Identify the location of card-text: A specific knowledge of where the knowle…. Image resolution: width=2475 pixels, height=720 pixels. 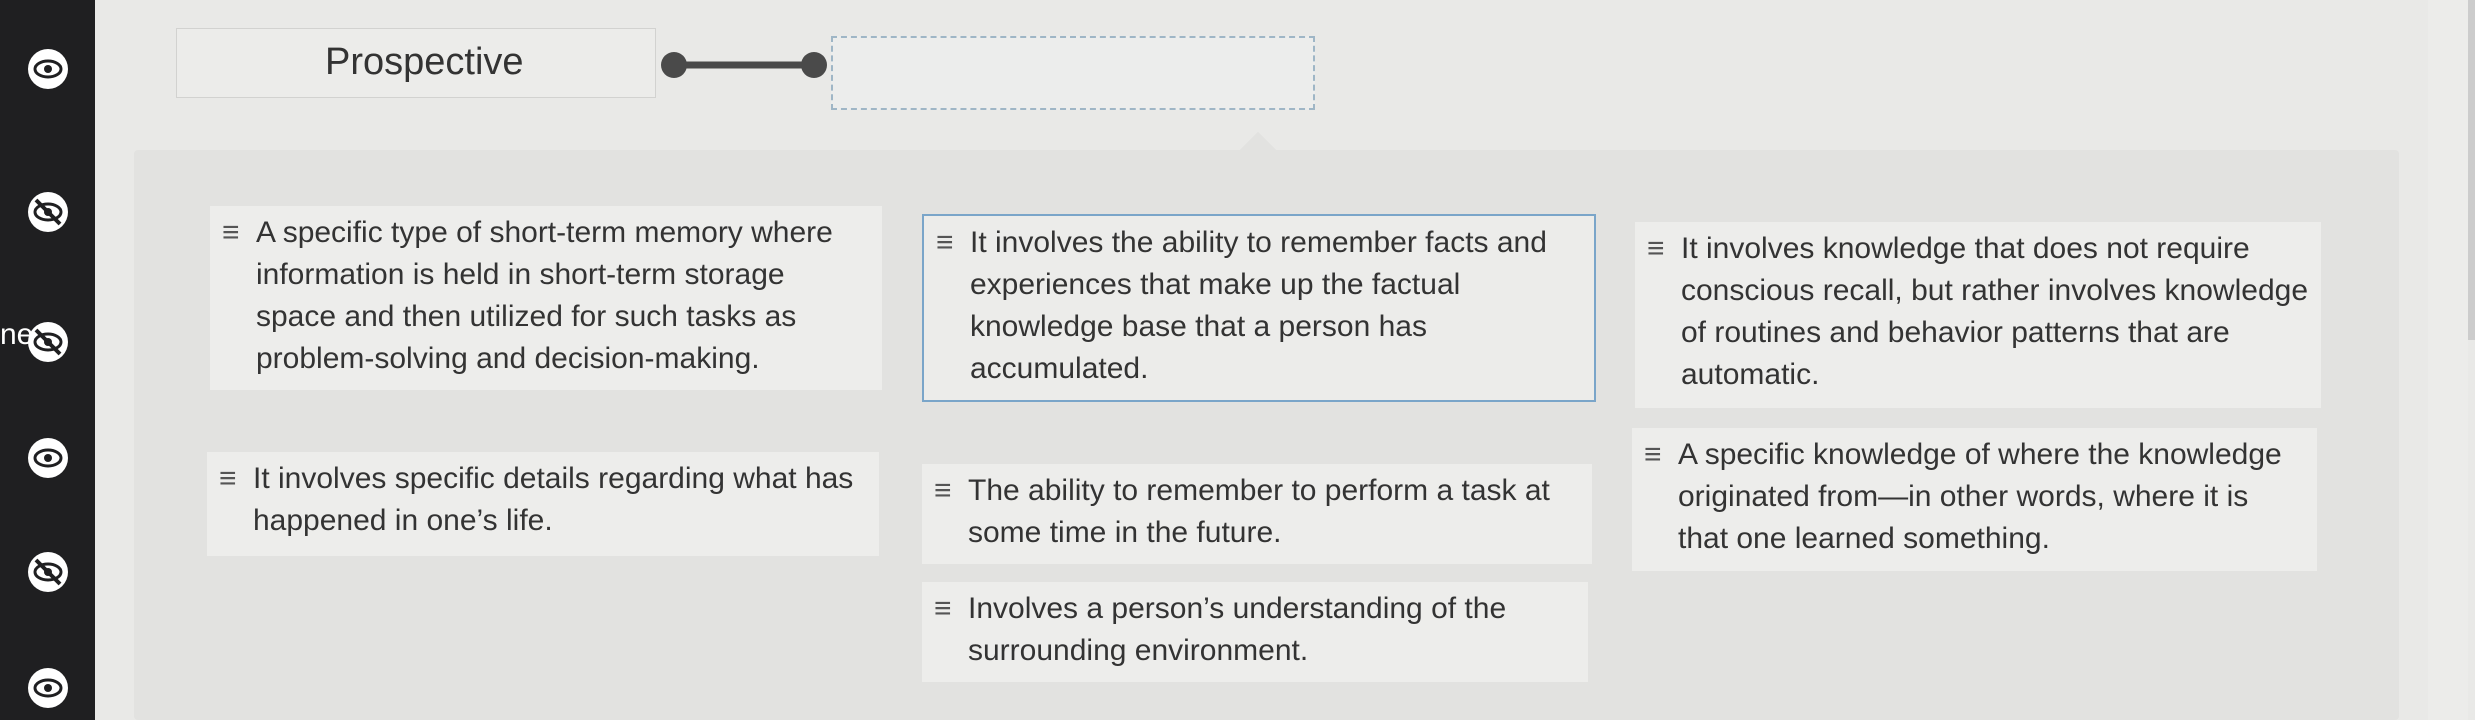
(1980, 496).